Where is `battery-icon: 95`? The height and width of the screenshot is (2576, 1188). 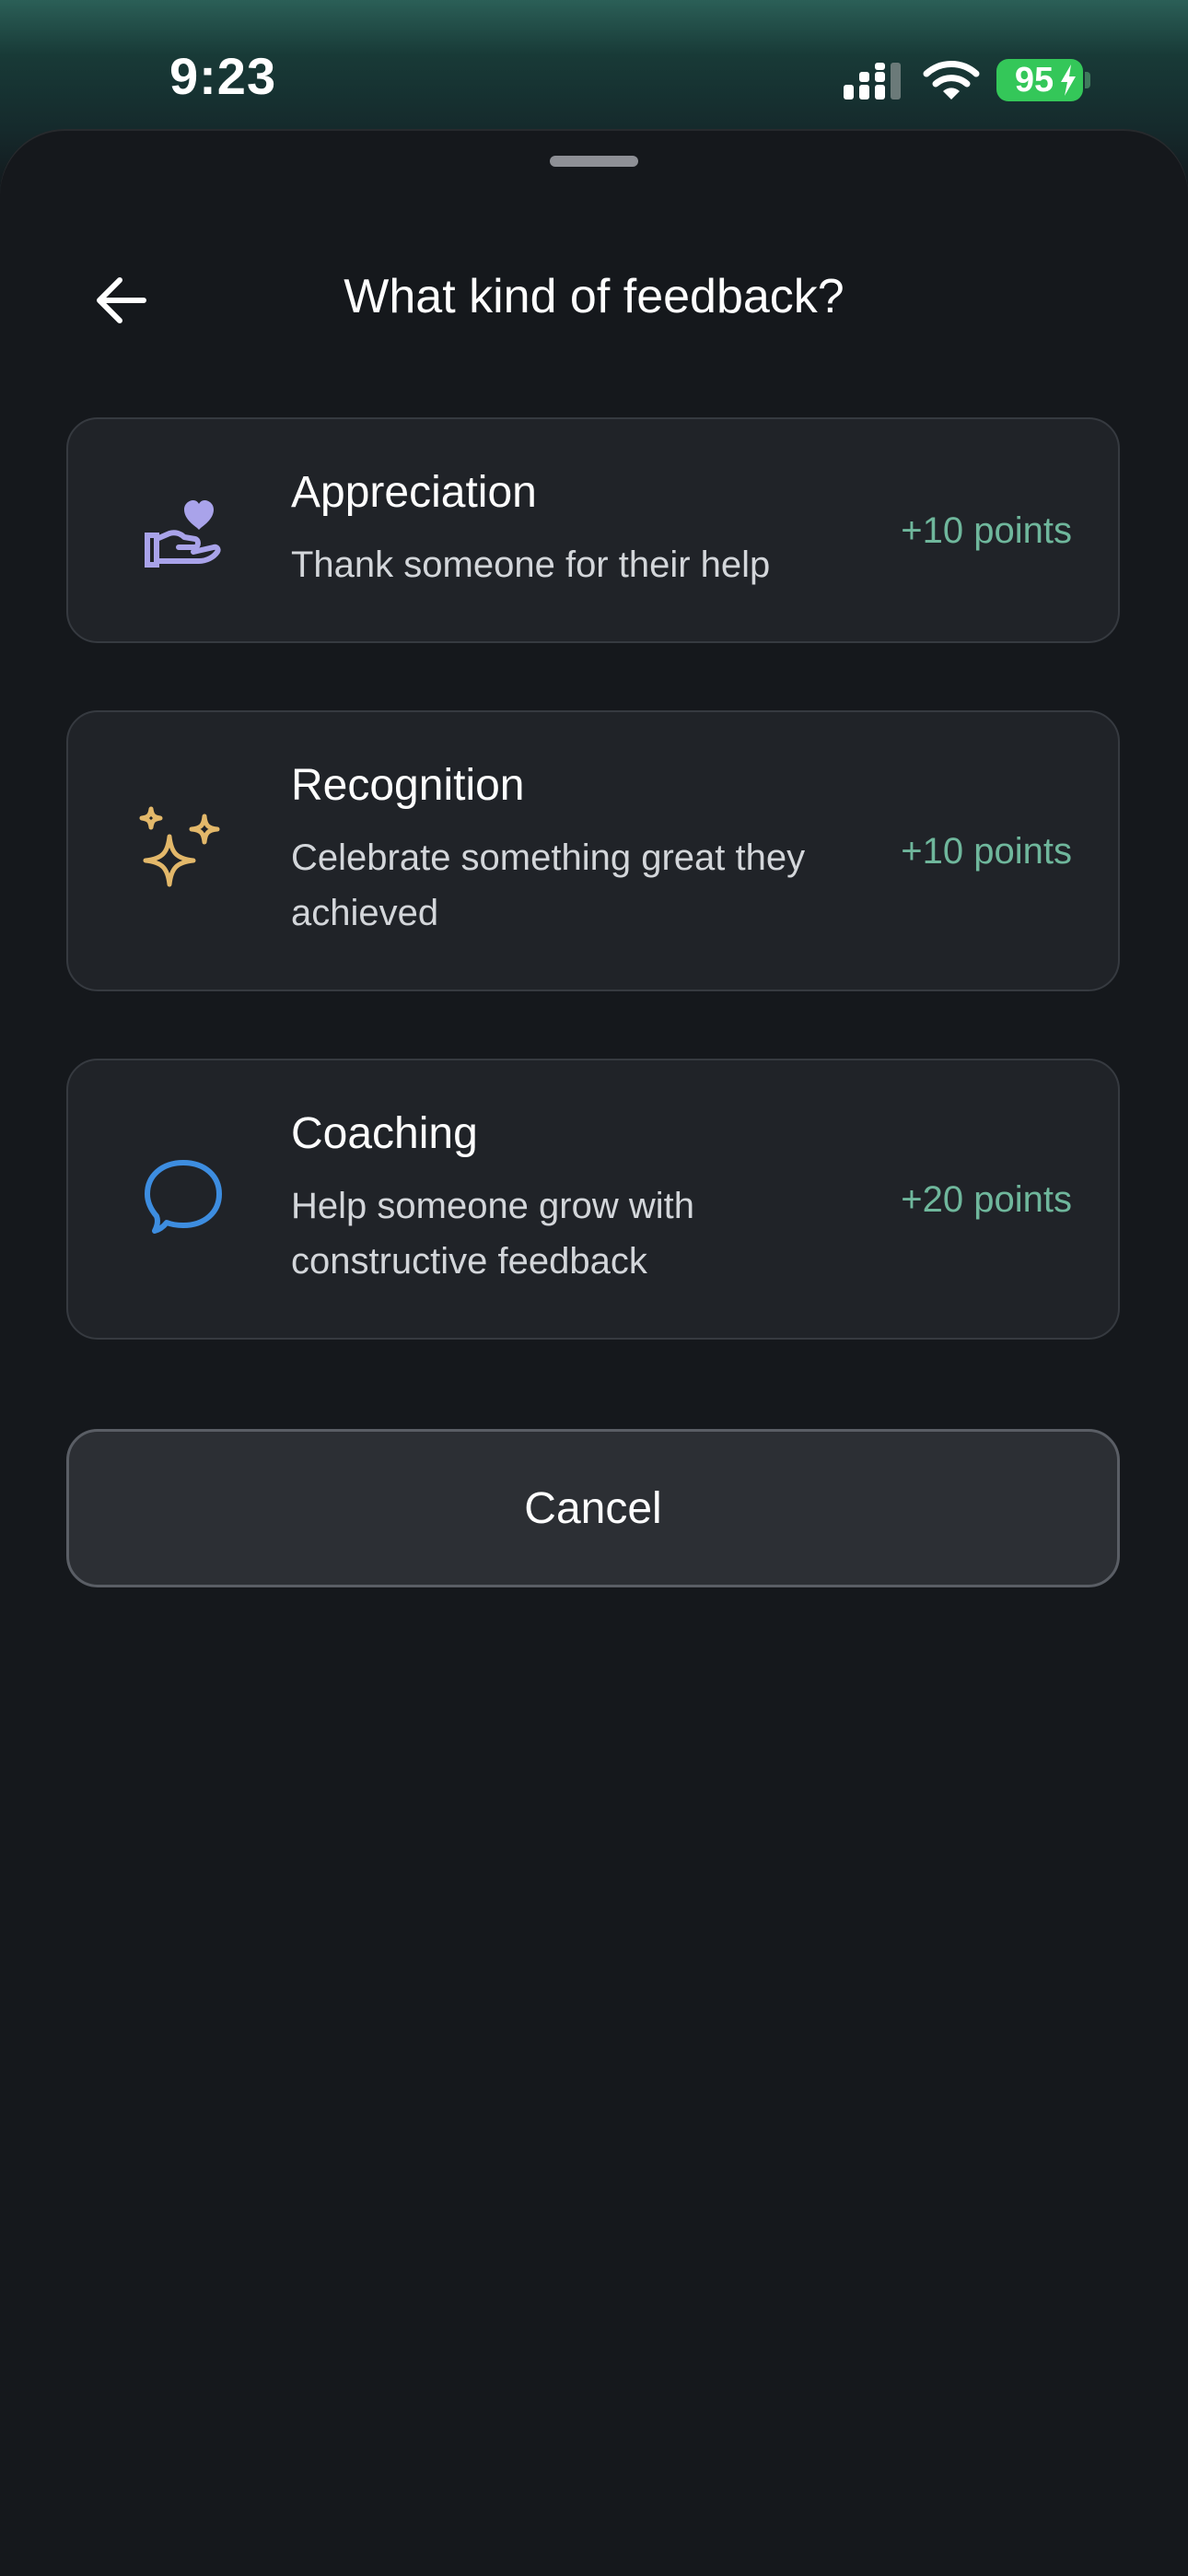
battery-icon: 95 is located at coordinates (1039, 80).